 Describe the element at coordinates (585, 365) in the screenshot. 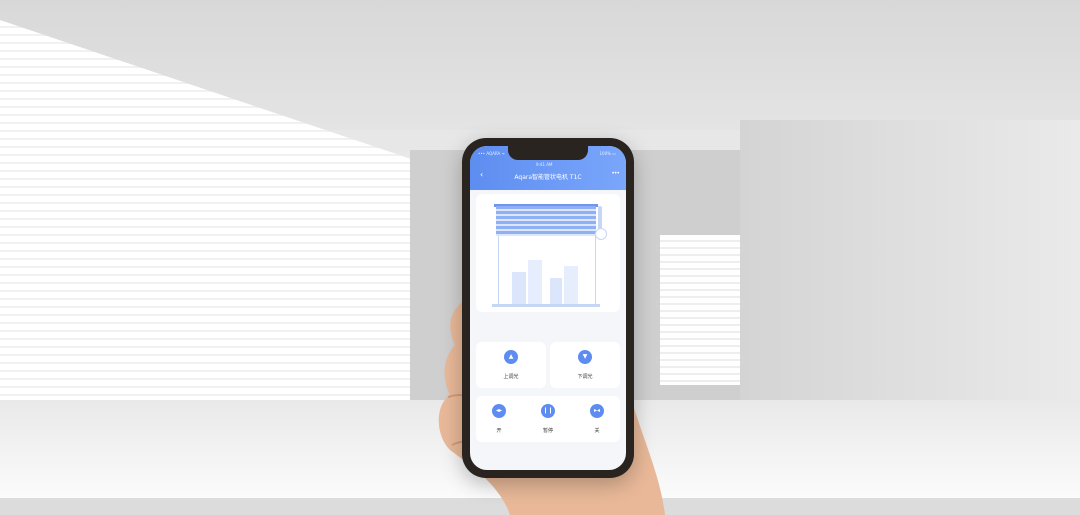

I see `tilt-down-card: ▼ 下调光` at that location.